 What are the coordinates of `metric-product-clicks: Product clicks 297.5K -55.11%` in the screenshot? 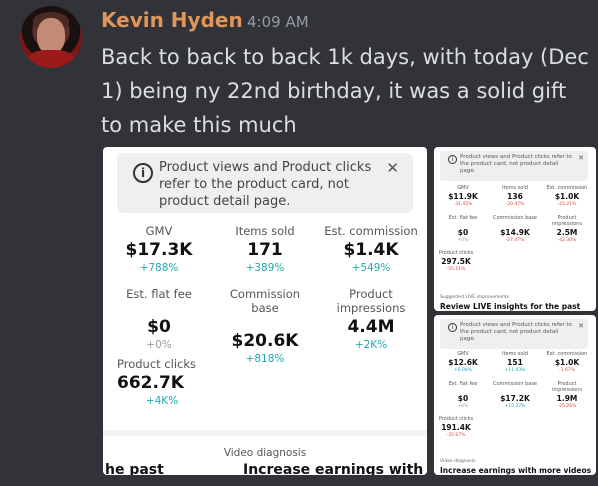 It's located at (456, 261).